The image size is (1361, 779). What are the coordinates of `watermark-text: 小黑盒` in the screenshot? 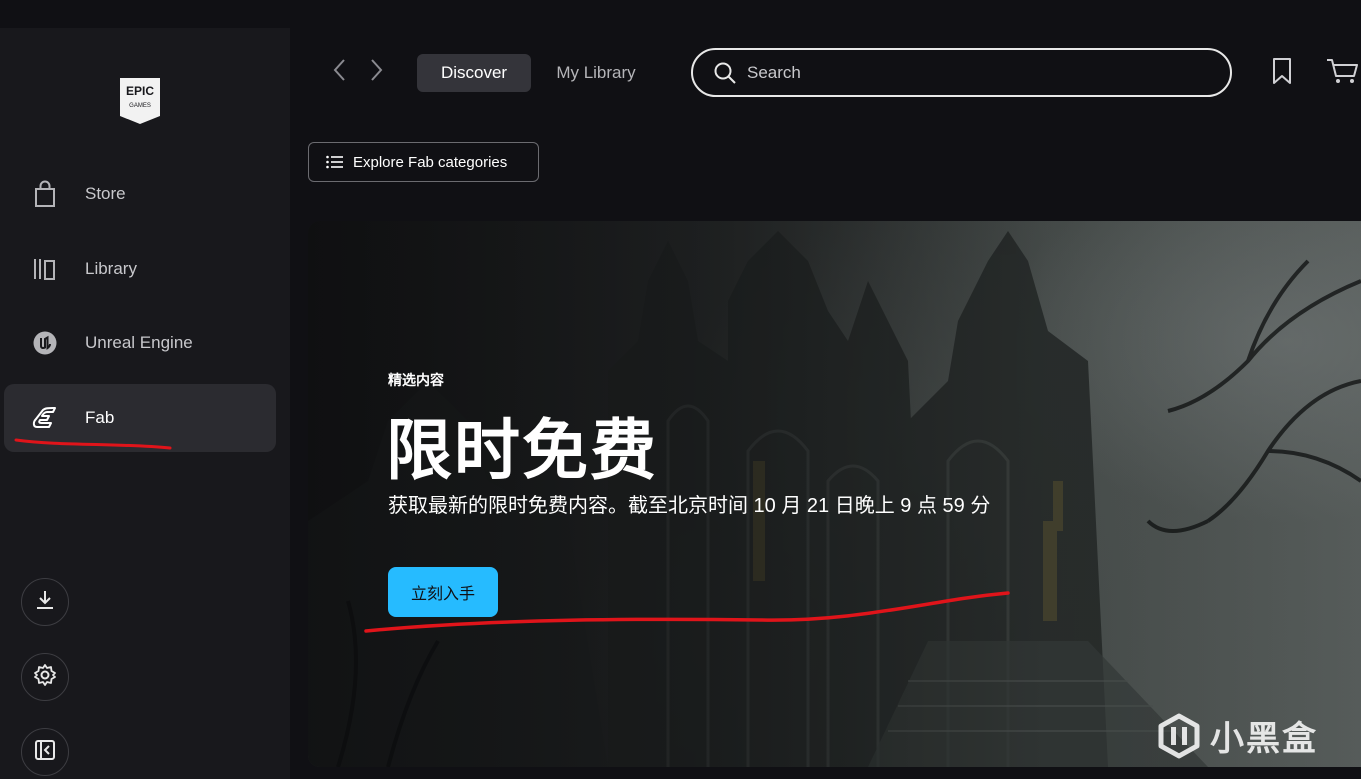 It's located at (1264, 739).